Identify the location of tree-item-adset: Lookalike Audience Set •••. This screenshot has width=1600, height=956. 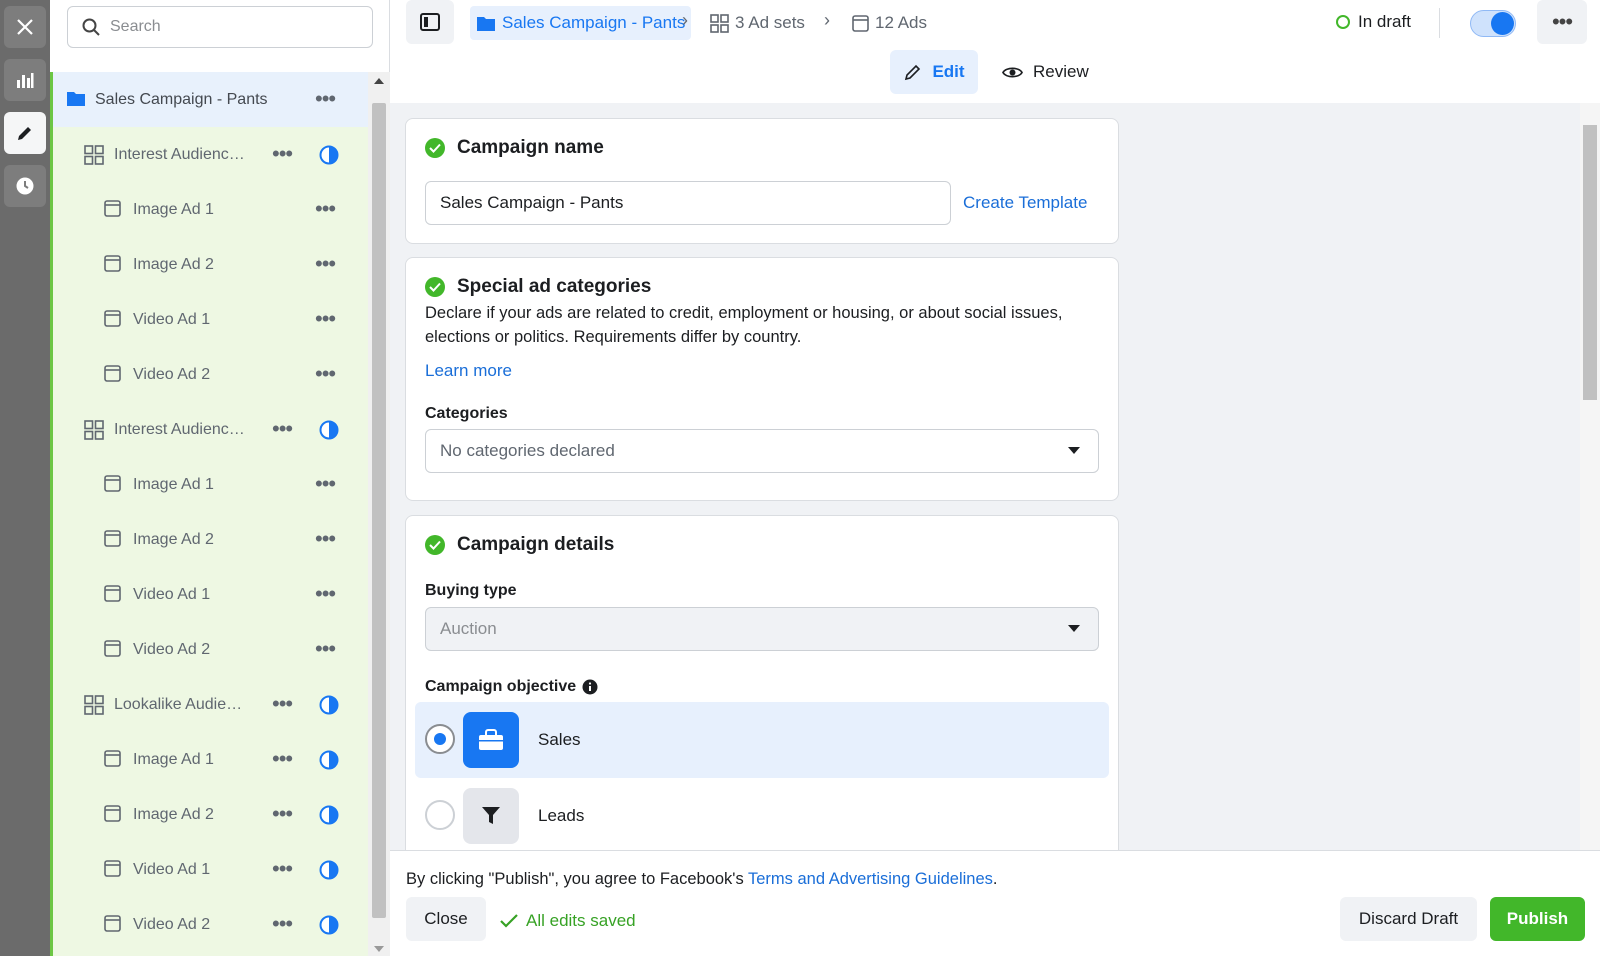
(210, 704).